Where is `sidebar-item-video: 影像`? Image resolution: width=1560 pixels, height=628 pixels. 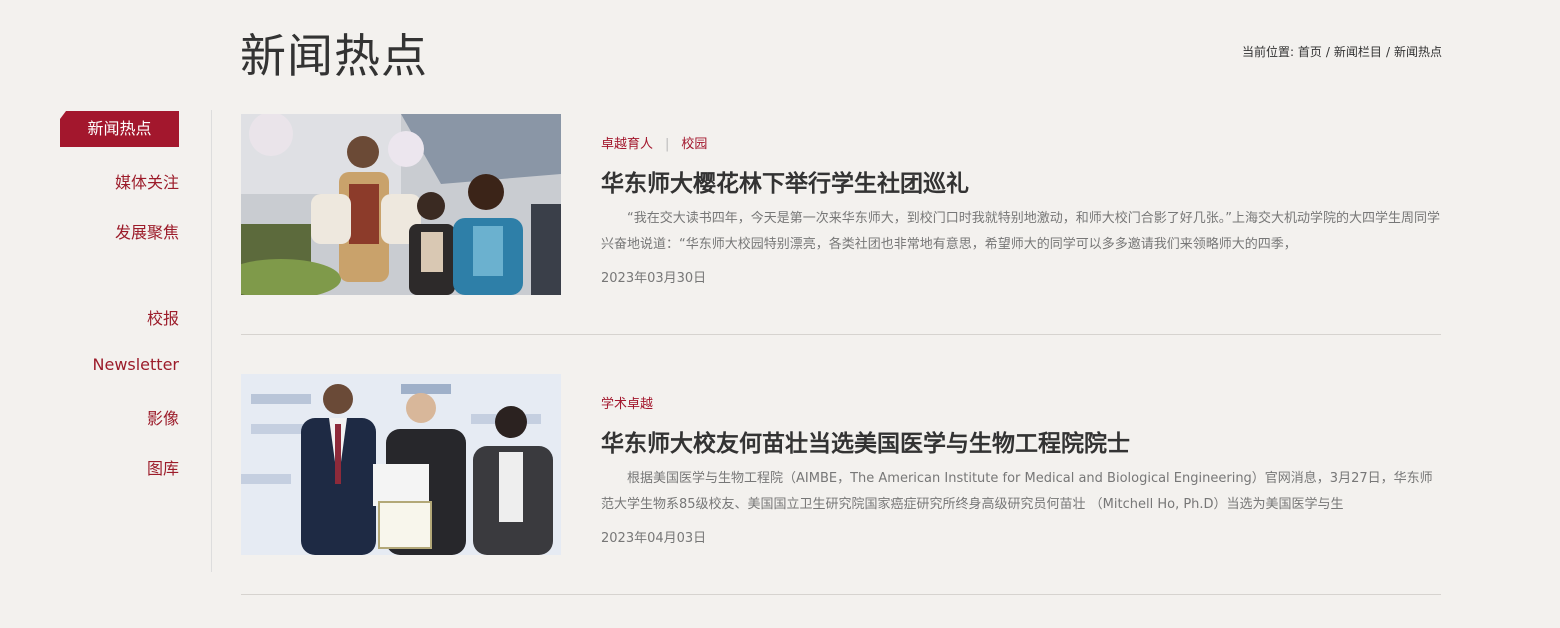
sidebar-item-video: 影像 is located at coordinates (163, 417).